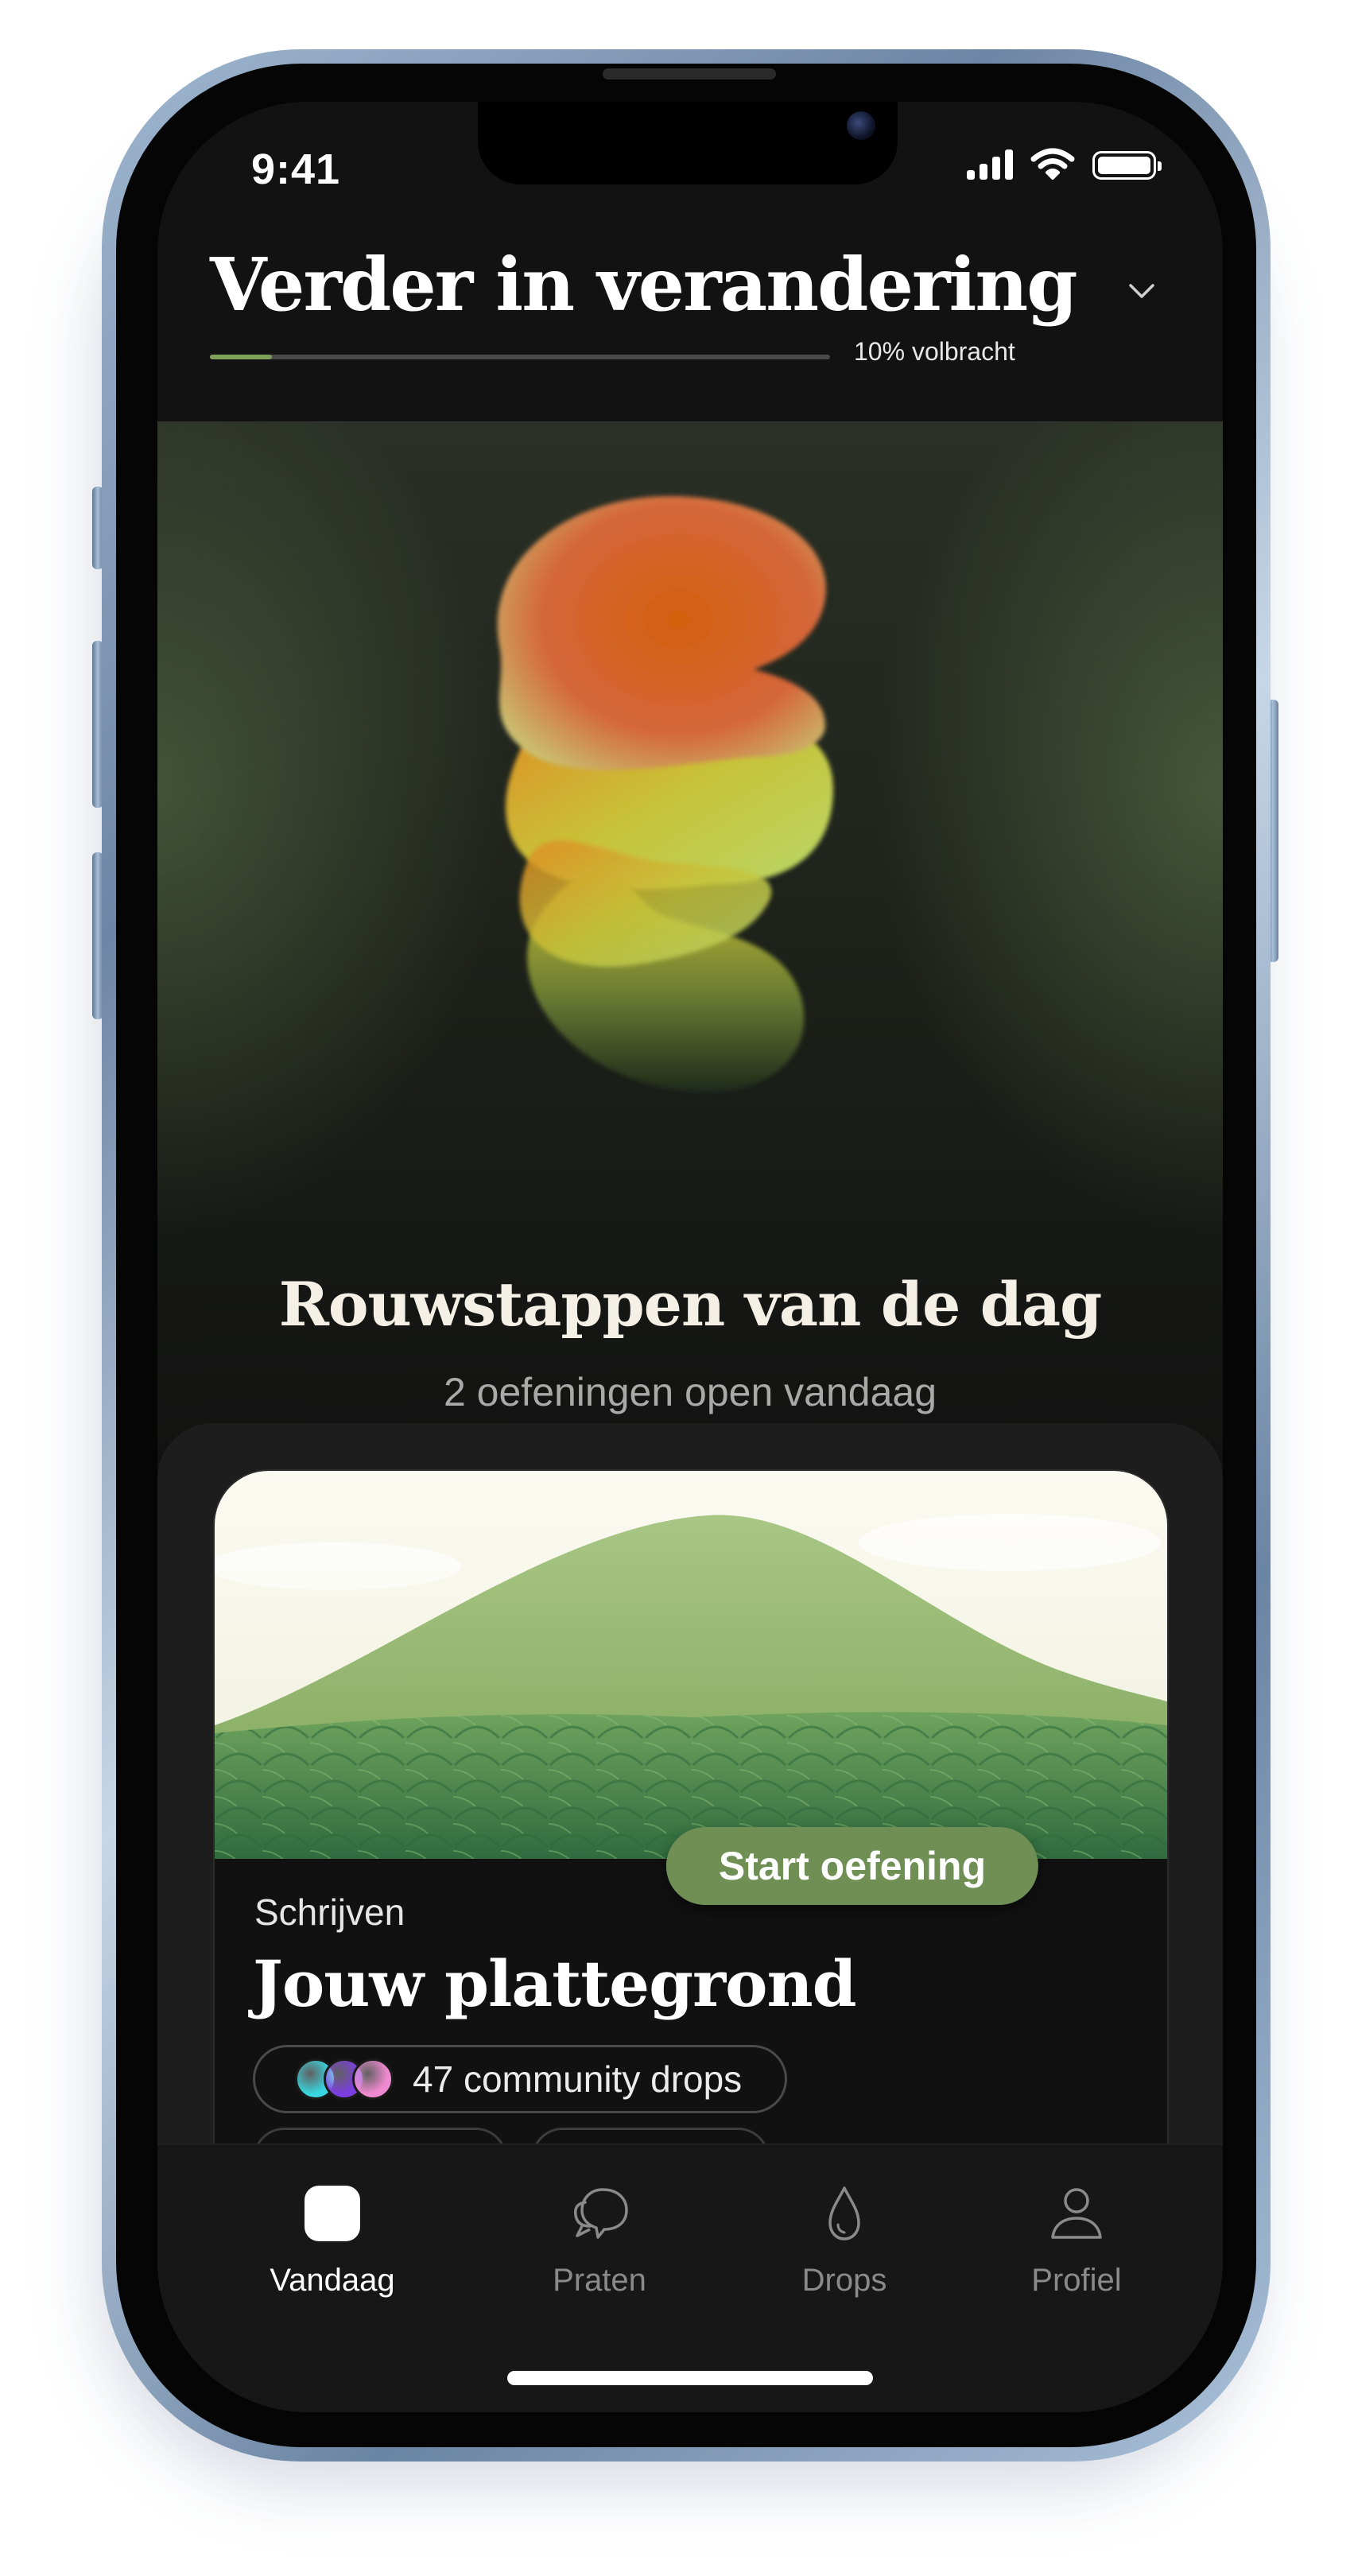 This screenshot has height=2576, width=1354. I want to click on status-time: 9:41, so click(296, 169).